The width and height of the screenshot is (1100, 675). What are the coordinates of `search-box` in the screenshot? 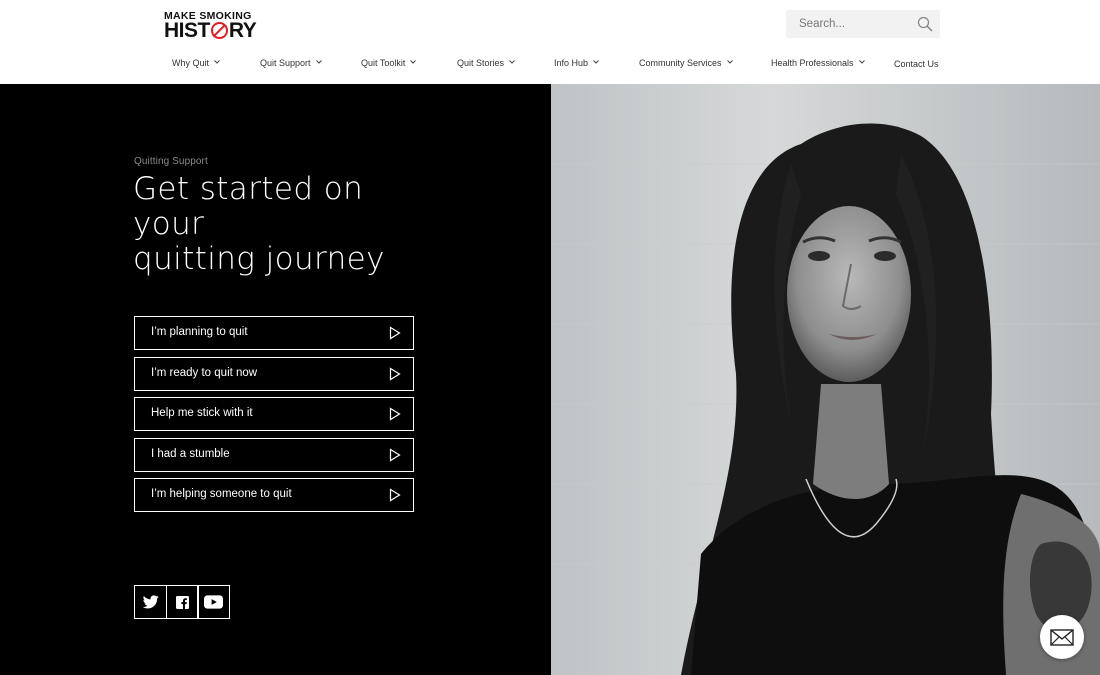 It's located at (863, 24).